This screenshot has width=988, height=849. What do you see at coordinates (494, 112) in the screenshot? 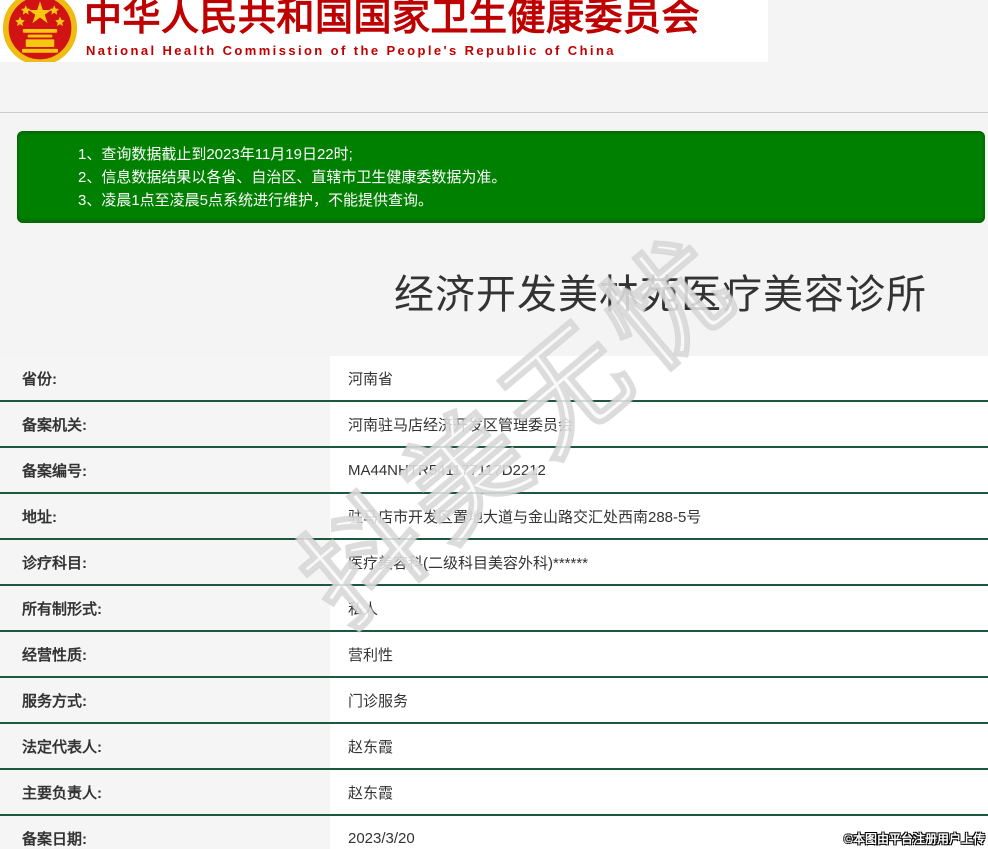
I see `header-divider` at bounding box center [494, 112].